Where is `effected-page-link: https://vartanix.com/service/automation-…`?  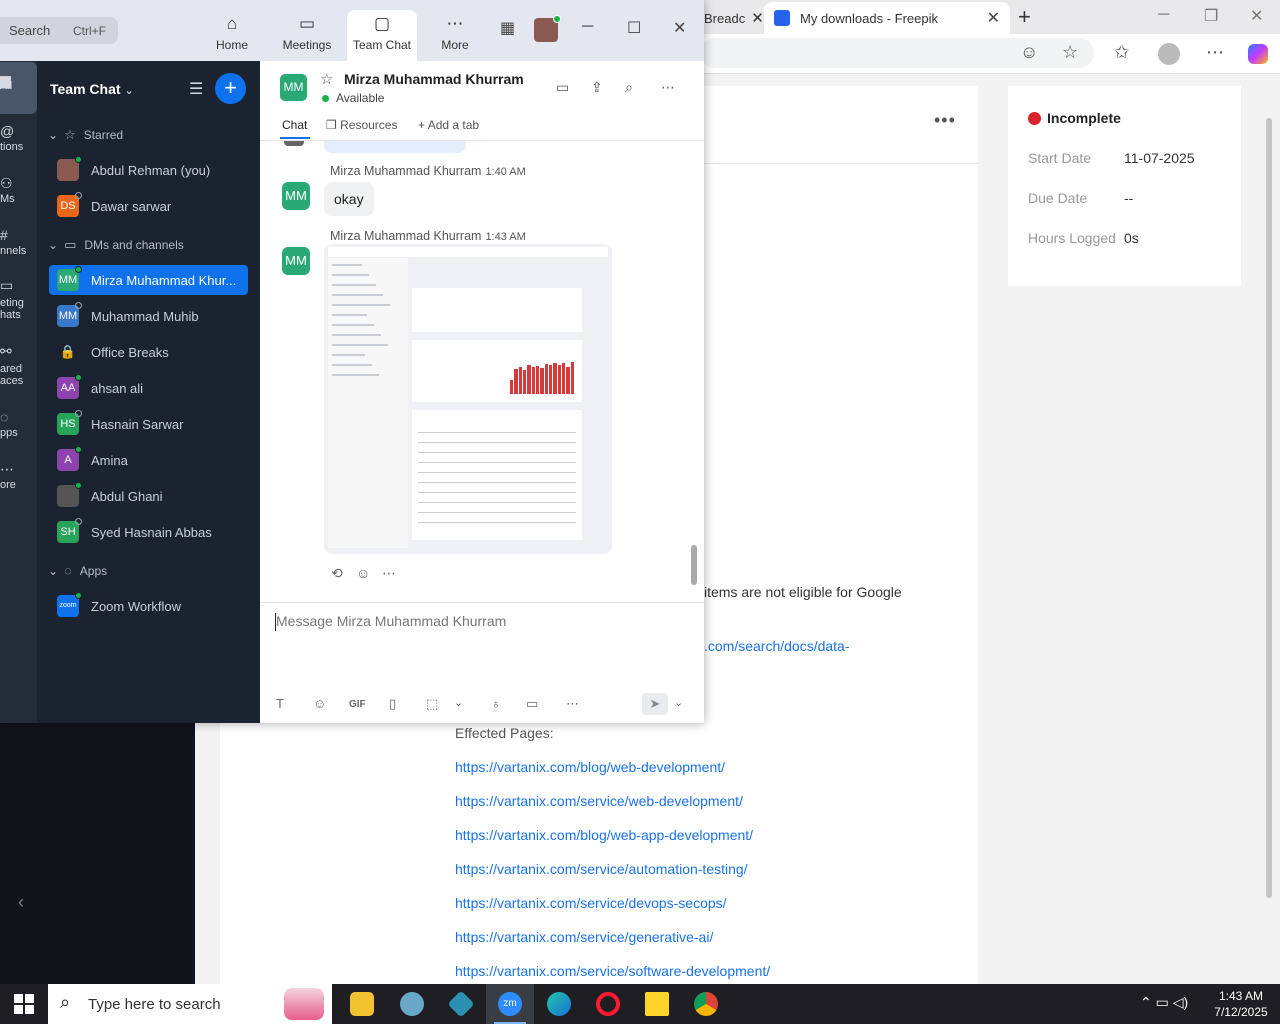 effected-page-link: https://vartanix.com/service/automation-… is located at coordinates (601, 869).